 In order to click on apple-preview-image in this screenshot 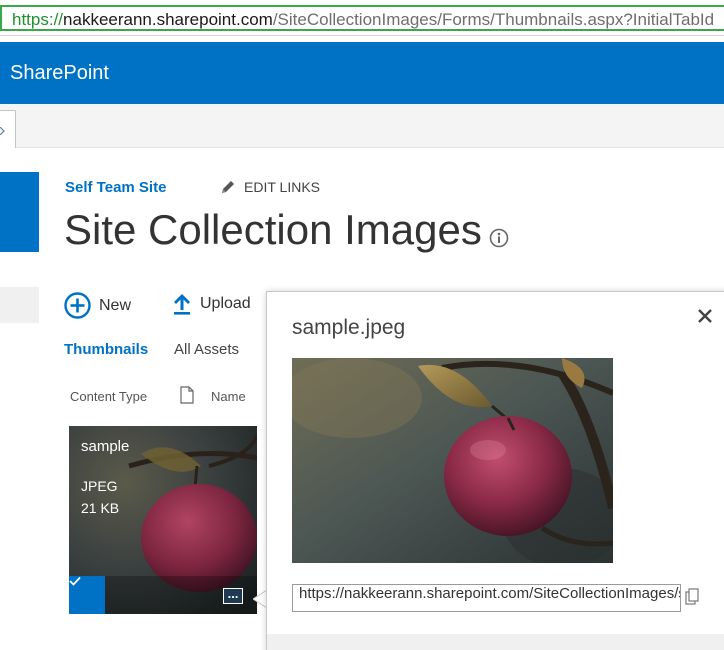, I will do `click(452, 460)`.